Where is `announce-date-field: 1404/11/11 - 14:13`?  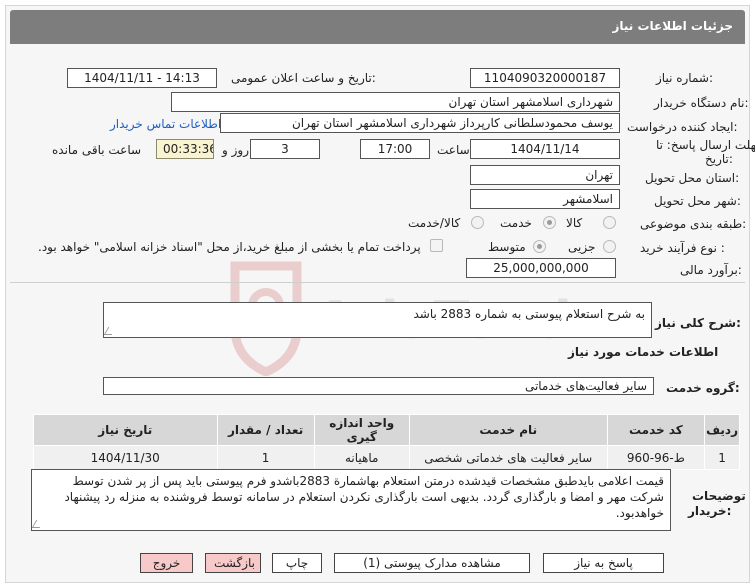 announce-date-field: 1404/11/11 - 14:13 is located at coordinates (142, 78).